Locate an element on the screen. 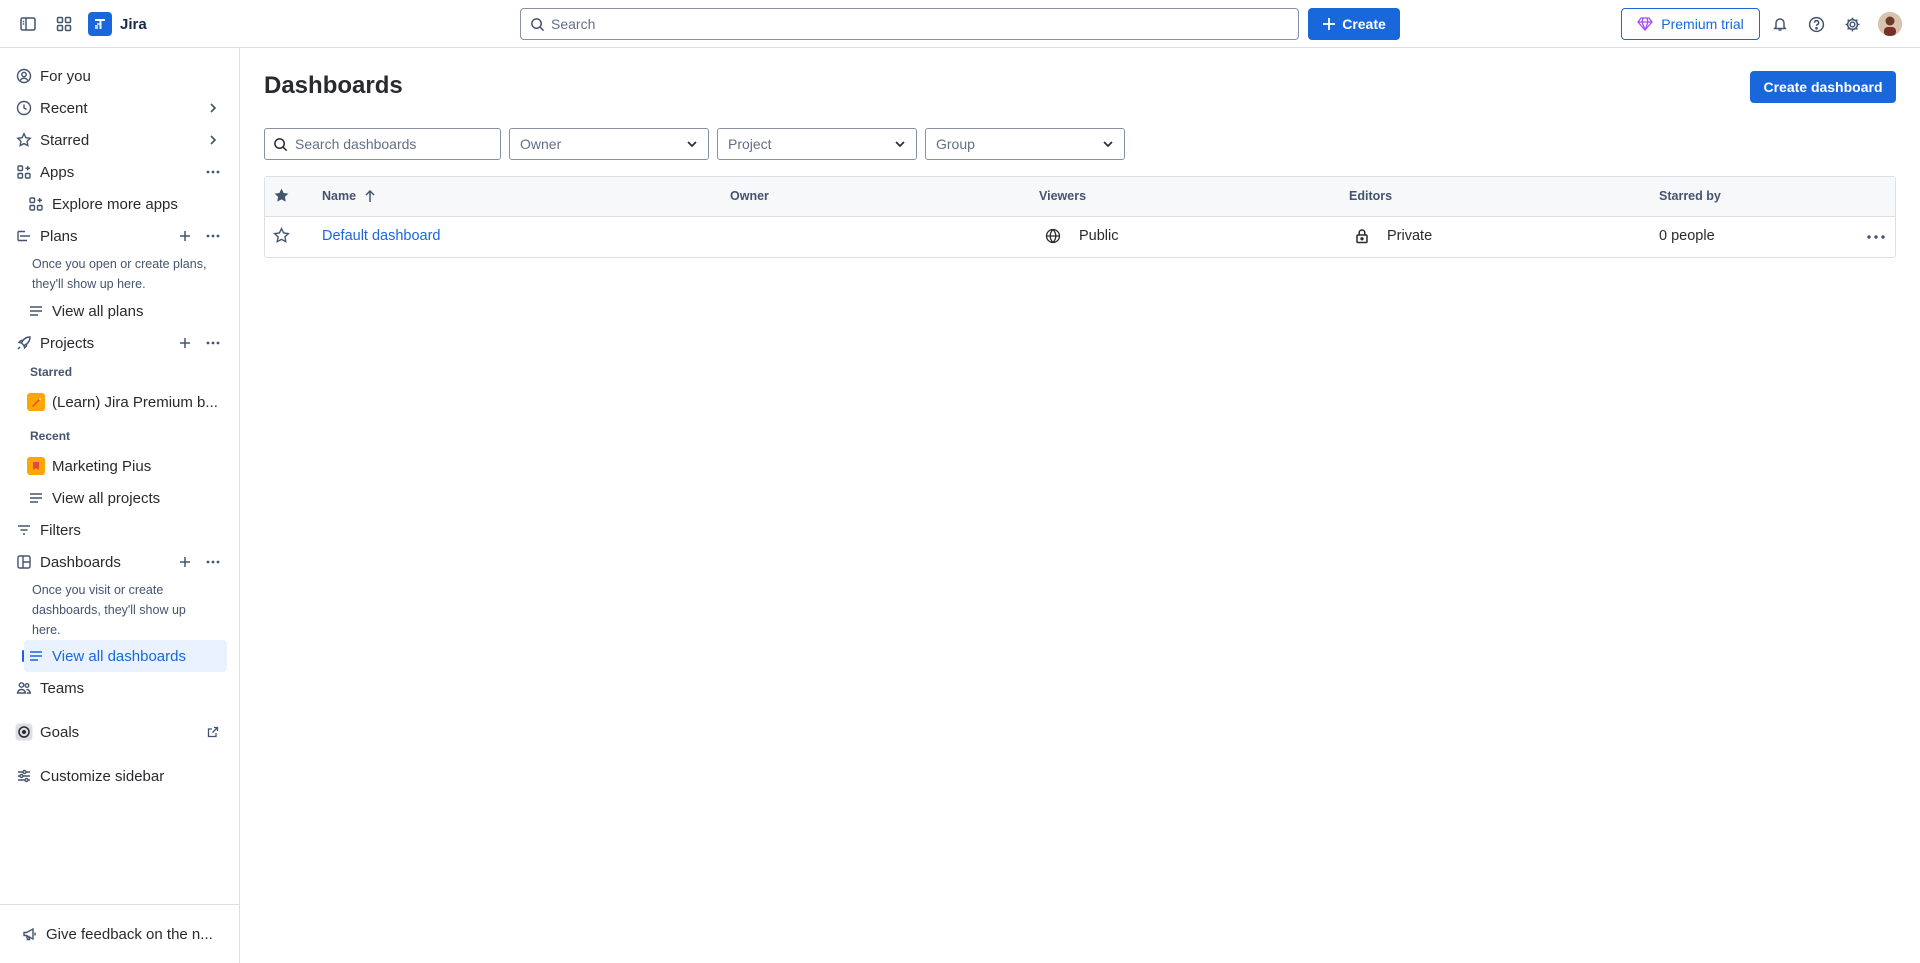 The image size is (1920, 963). starred-by-column-header: Starred by is located at coordinates (1690, 196).